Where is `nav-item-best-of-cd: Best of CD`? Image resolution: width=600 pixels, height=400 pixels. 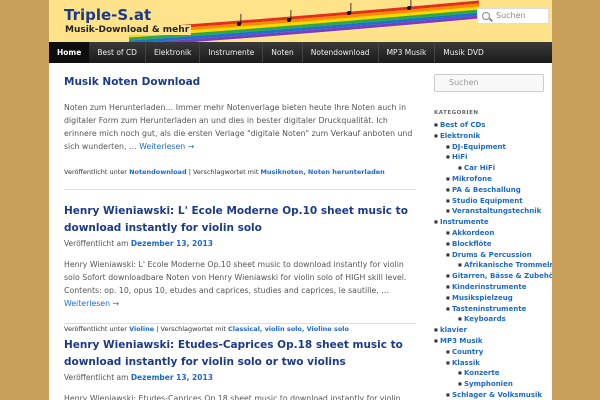 nav-item-best-of-cd: Best of CD is located at coordinates (117, 52).